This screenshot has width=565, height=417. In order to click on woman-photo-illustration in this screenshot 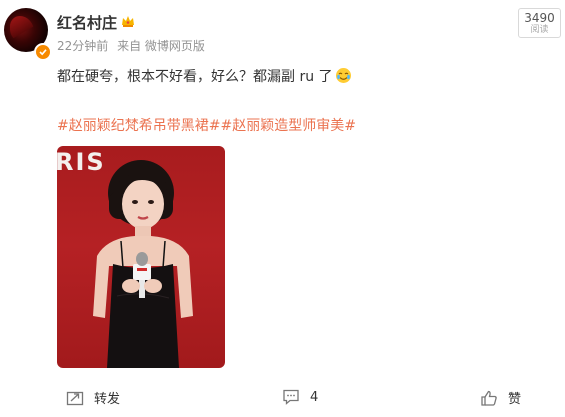, I will do `click(143, 264)`.